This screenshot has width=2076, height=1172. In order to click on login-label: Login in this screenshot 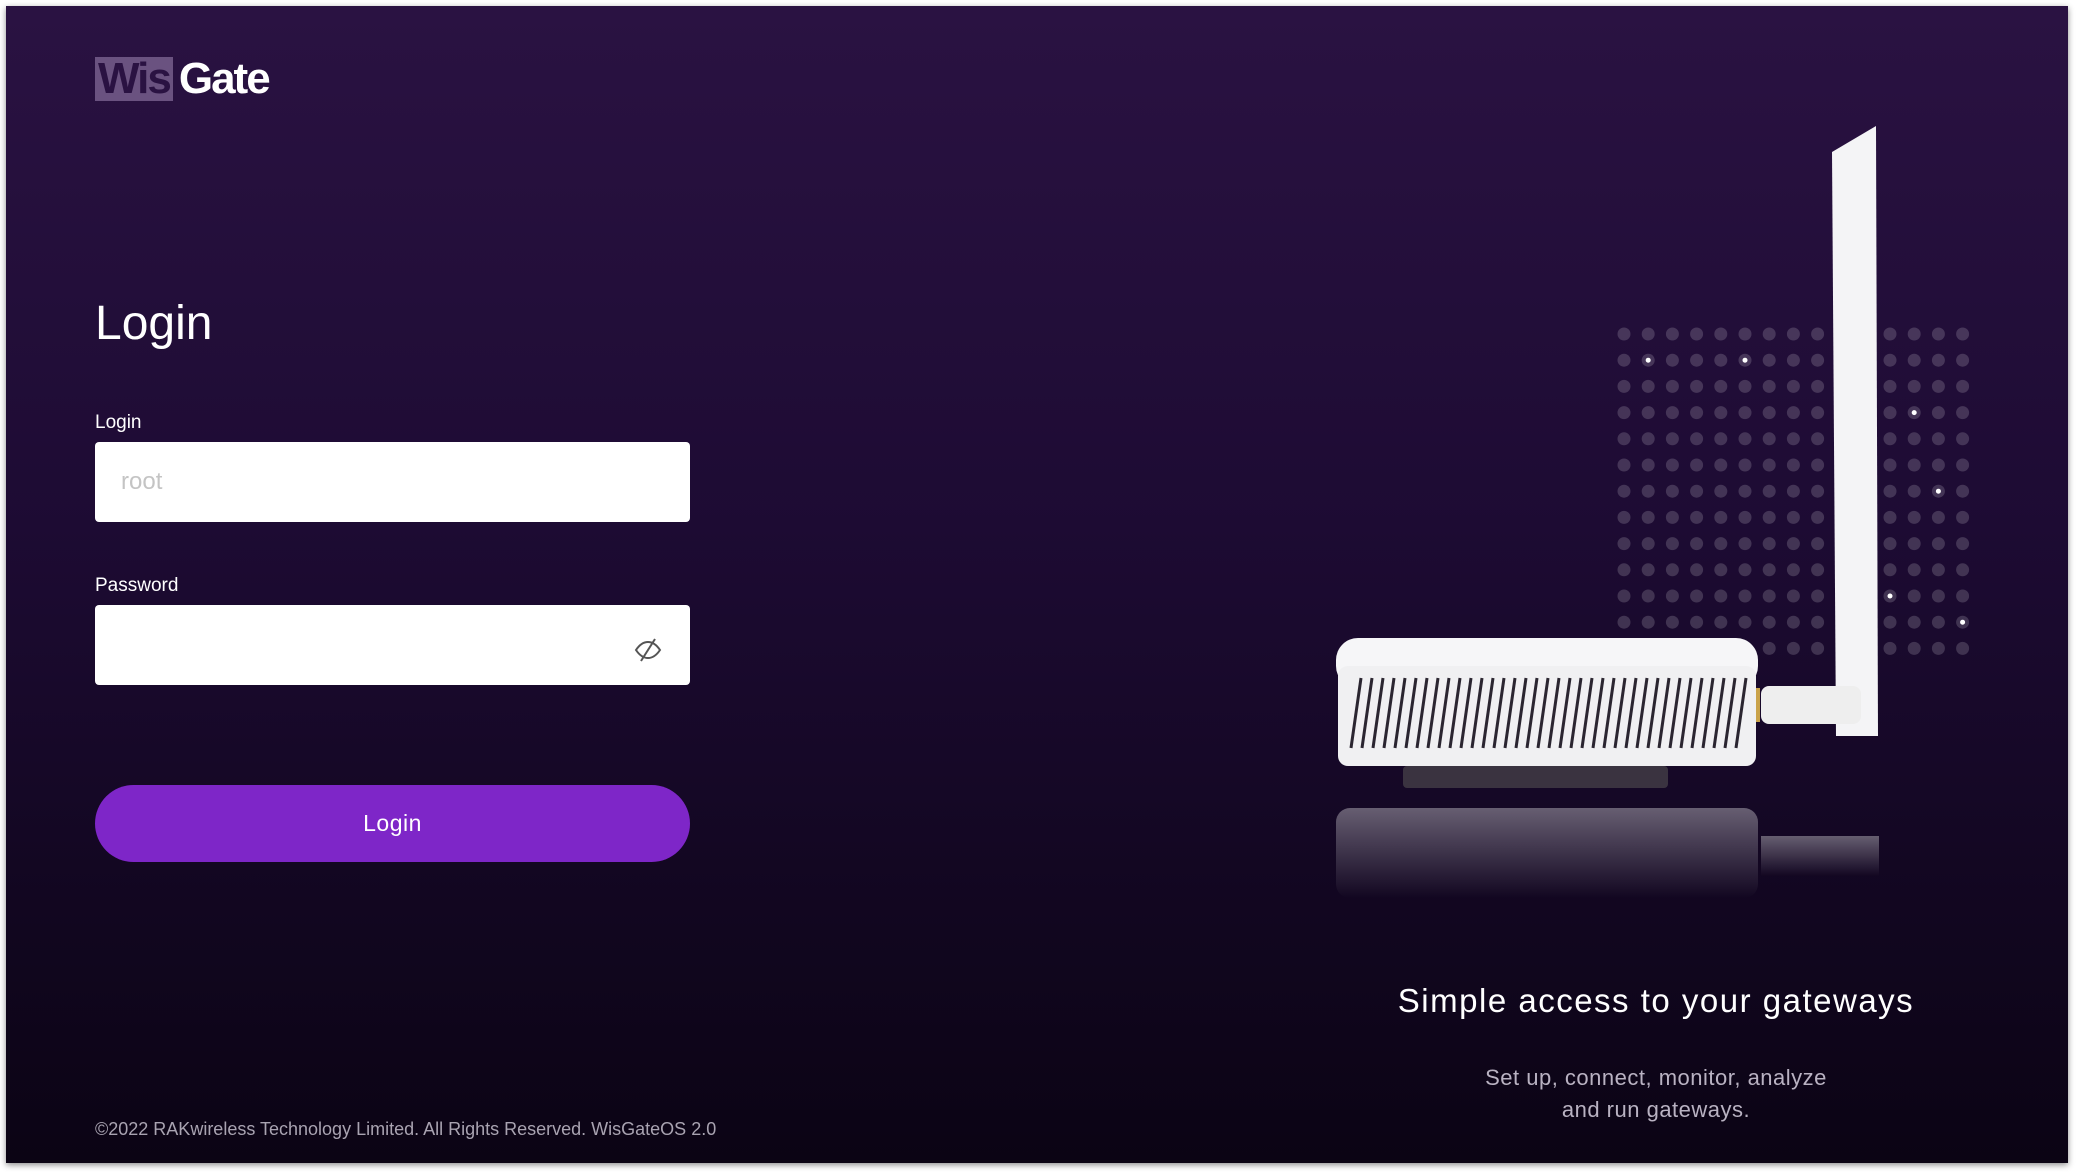, I will do `click(118, 422)`.